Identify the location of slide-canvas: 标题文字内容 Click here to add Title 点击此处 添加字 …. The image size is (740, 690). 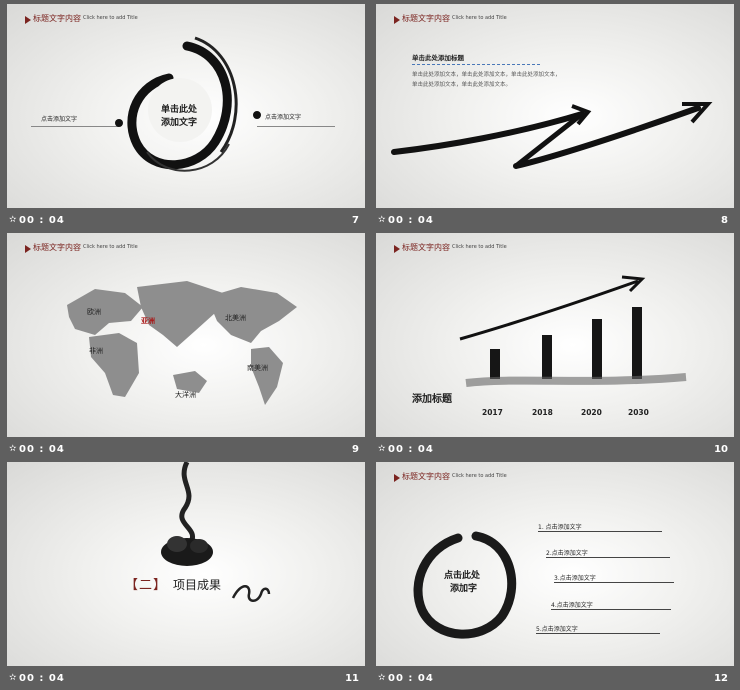
(555, 564).